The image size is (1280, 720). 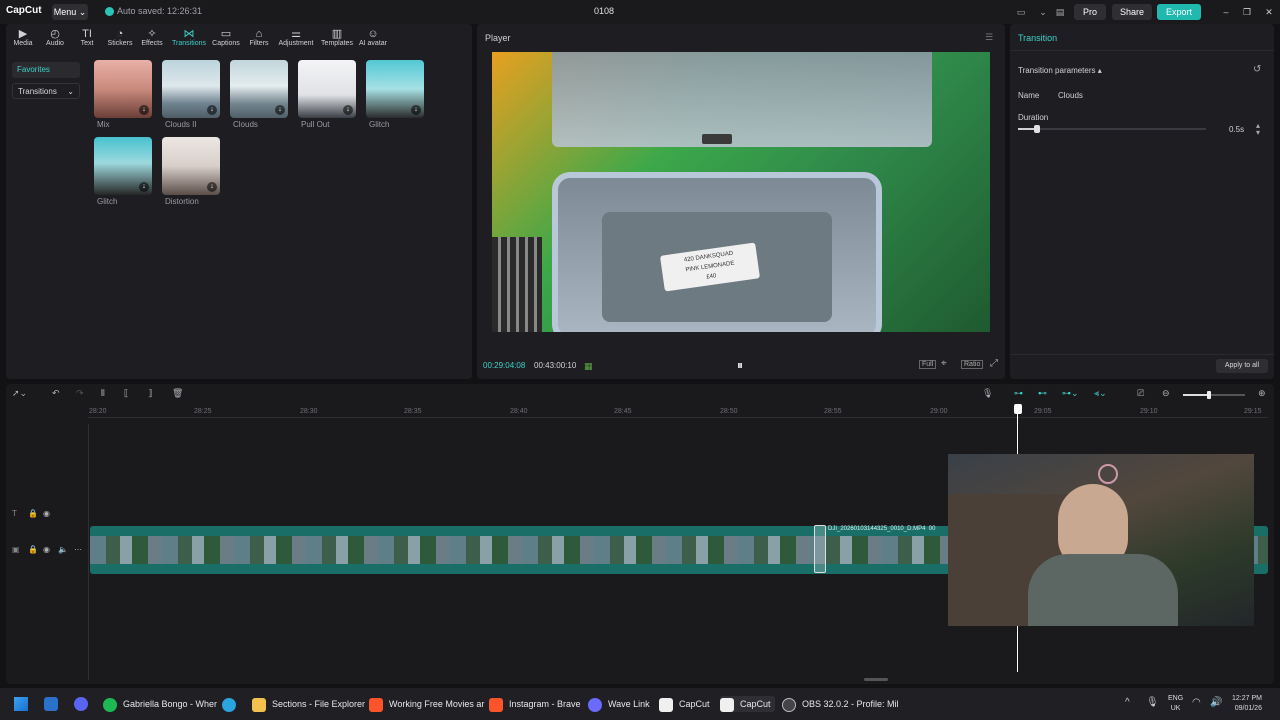 I want to click on taskbar-item: Working Free Movies ar, so click(x=426, y=704).